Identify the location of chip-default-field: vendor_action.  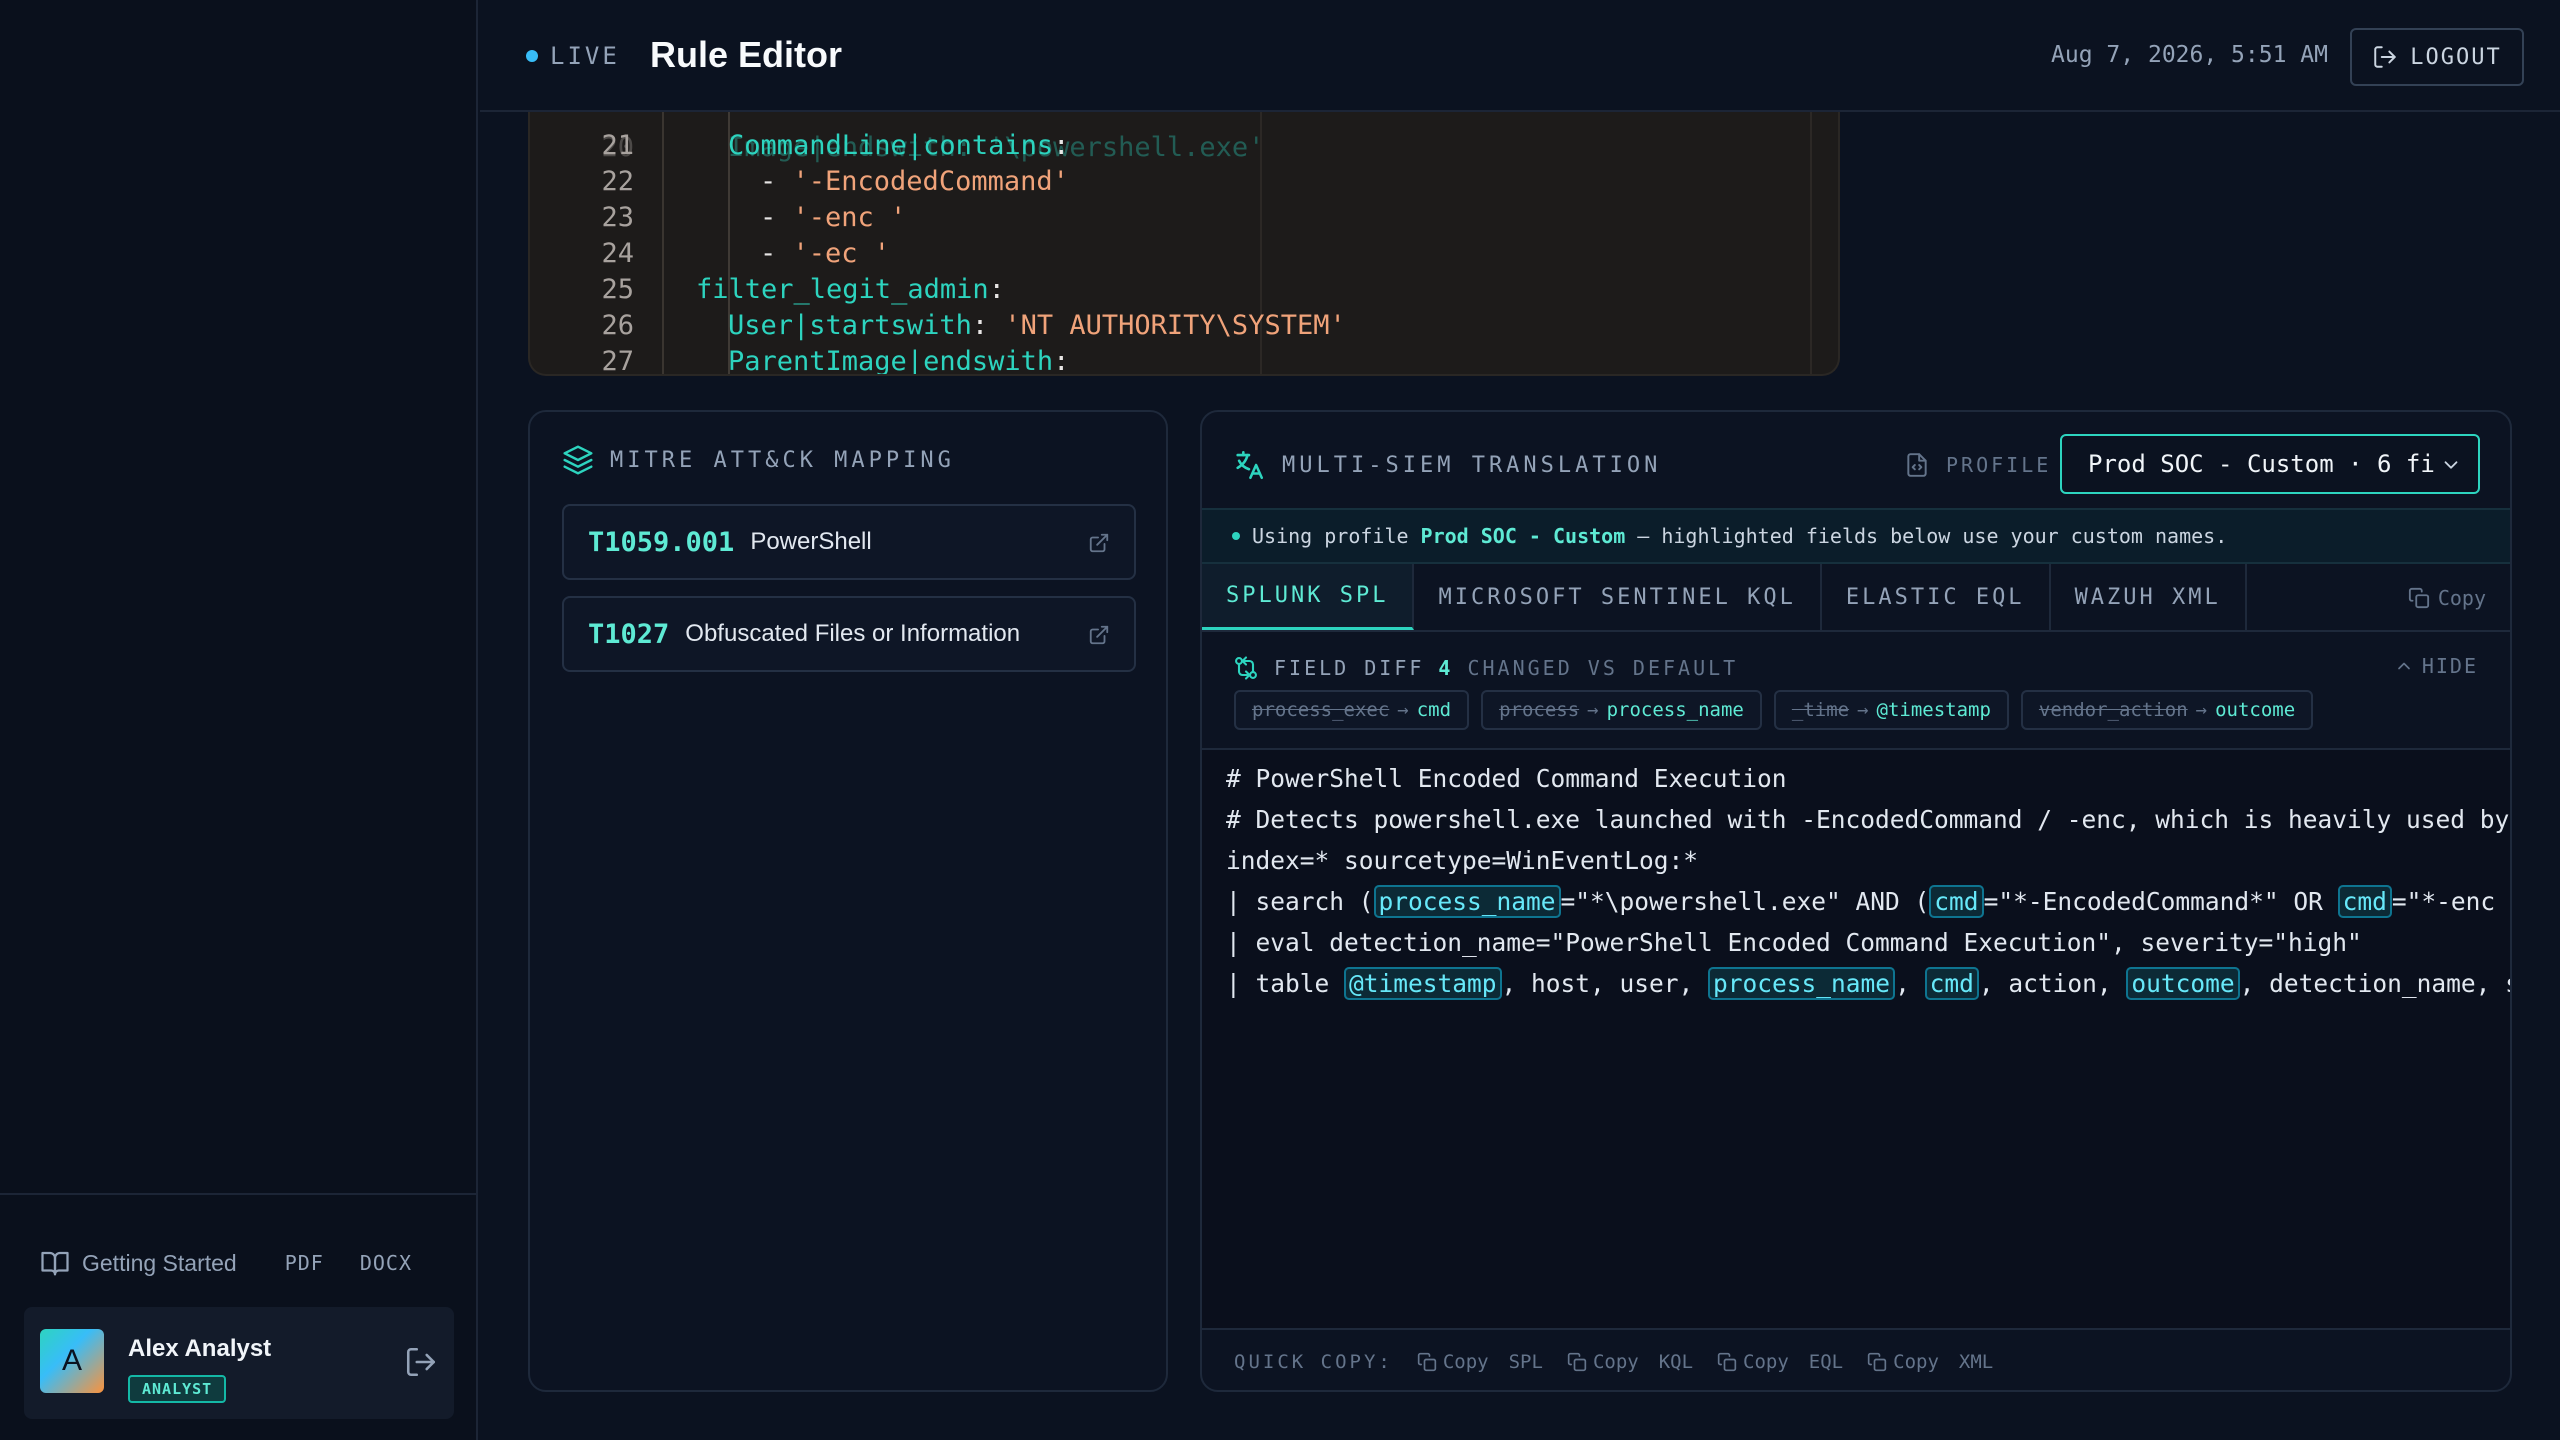
(2113, 710).